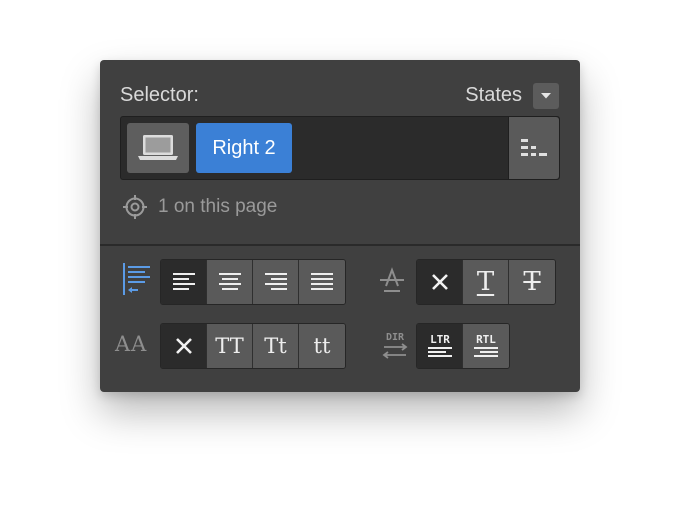 This screenshot has width=680, height=532. What do you see at coordinates (392, 282) in the screenshot?
I see `text-decoration-icon` at bounding box center [392, 282].